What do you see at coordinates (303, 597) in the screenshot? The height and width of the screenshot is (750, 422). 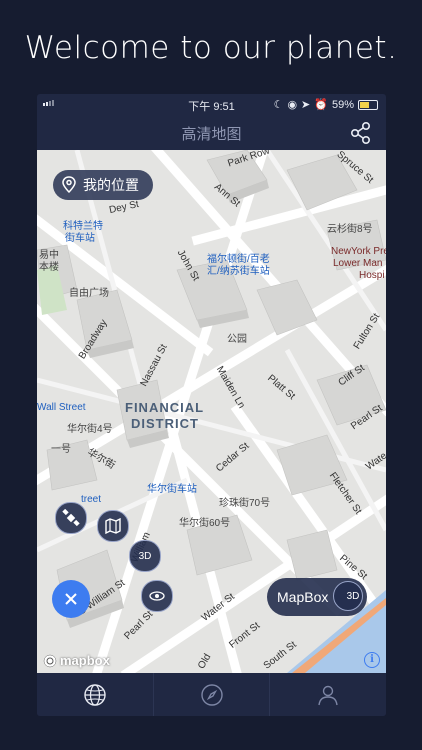 I see `map-style-label: MapBox` at bounding box center [303, 597].